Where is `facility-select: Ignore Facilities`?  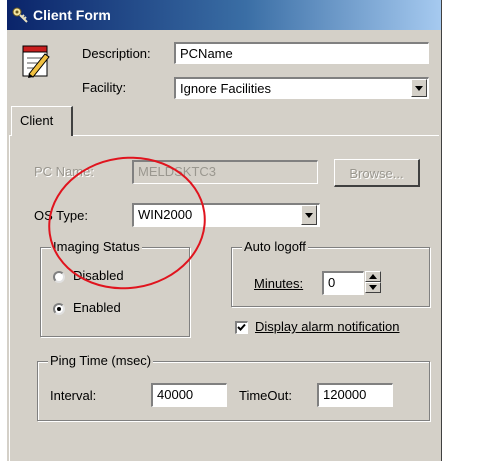
facility-select: Ignore Facilities is located at coordinates (301, 88).